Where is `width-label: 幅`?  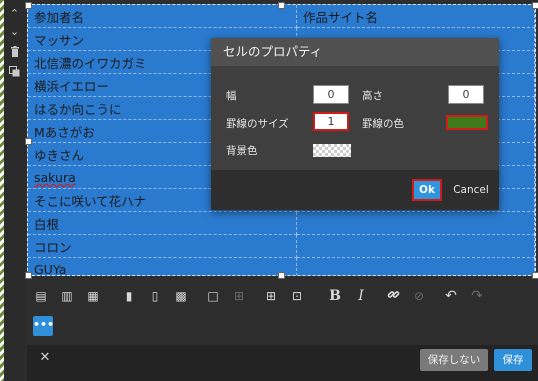 width-label: 幅 is located at coordinates (231, 96).